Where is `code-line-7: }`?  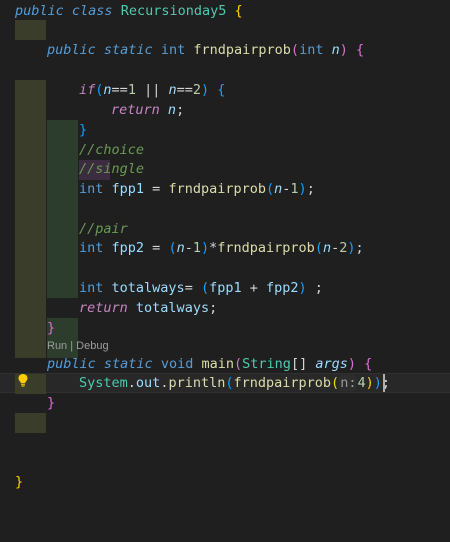
code-line-7: } is located at coordinates (225, 150).